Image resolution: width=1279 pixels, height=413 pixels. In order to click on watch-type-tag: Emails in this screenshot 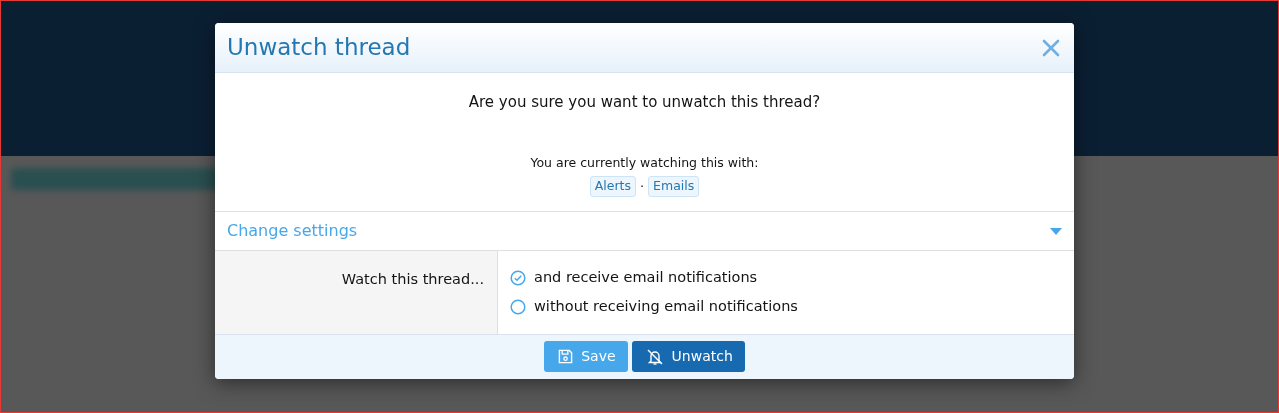, I will do `click(674, 186)`.